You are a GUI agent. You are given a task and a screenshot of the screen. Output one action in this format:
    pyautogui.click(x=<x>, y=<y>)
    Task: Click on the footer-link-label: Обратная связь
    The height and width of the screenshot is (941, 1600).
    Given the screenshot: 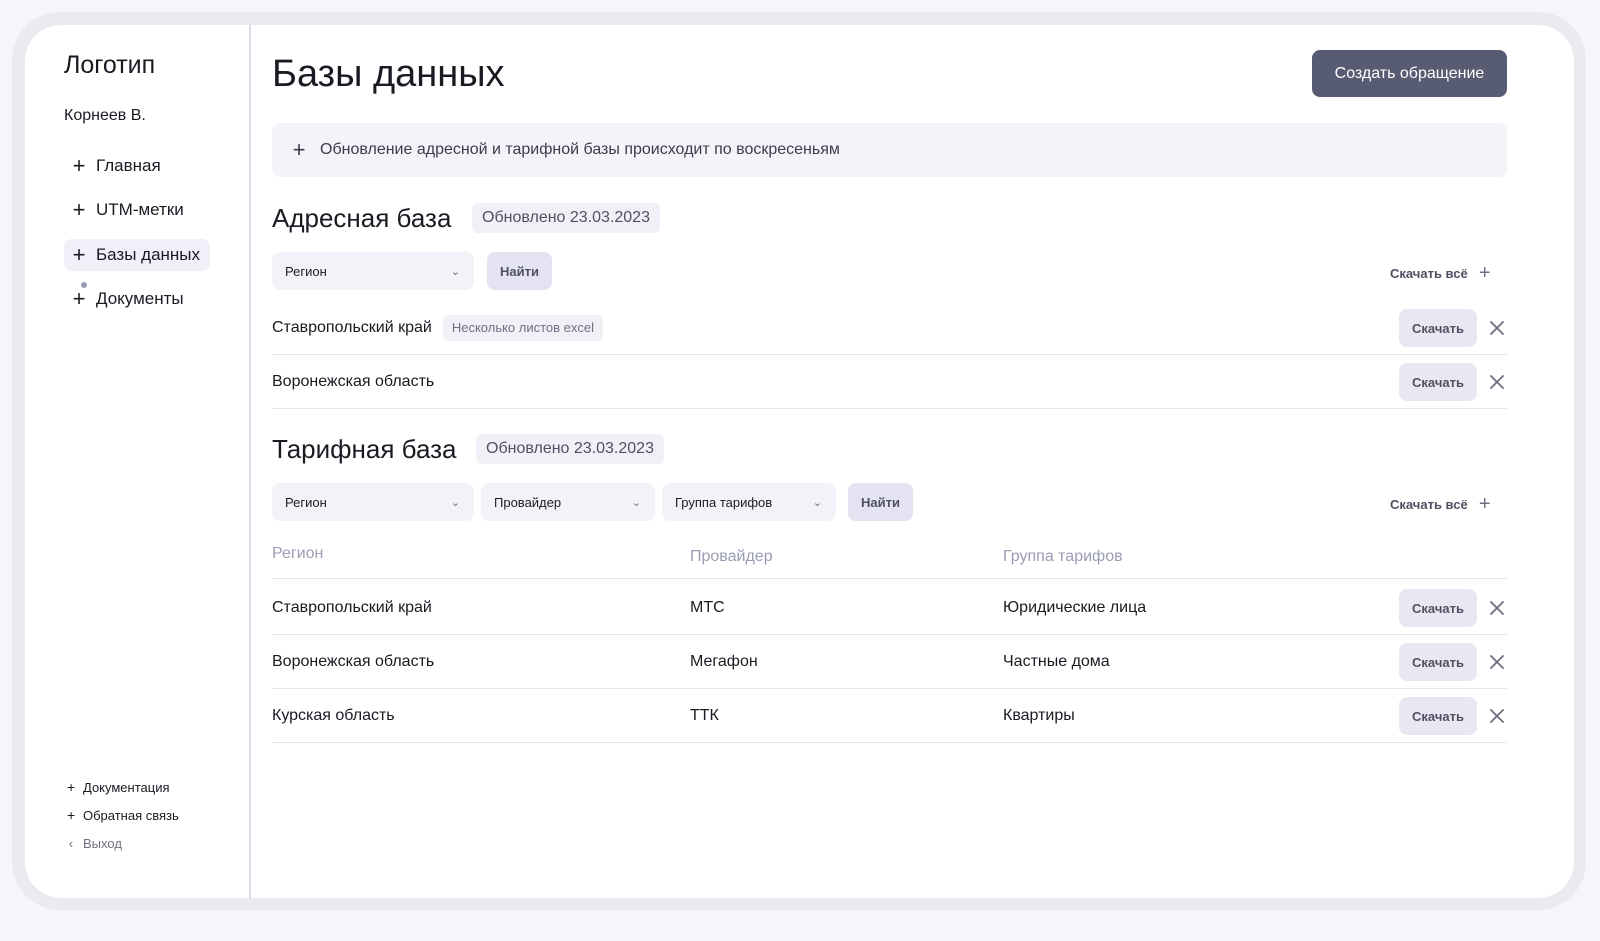 What is the action you would take?
    pyautogui.click(x=131, y=815)
    